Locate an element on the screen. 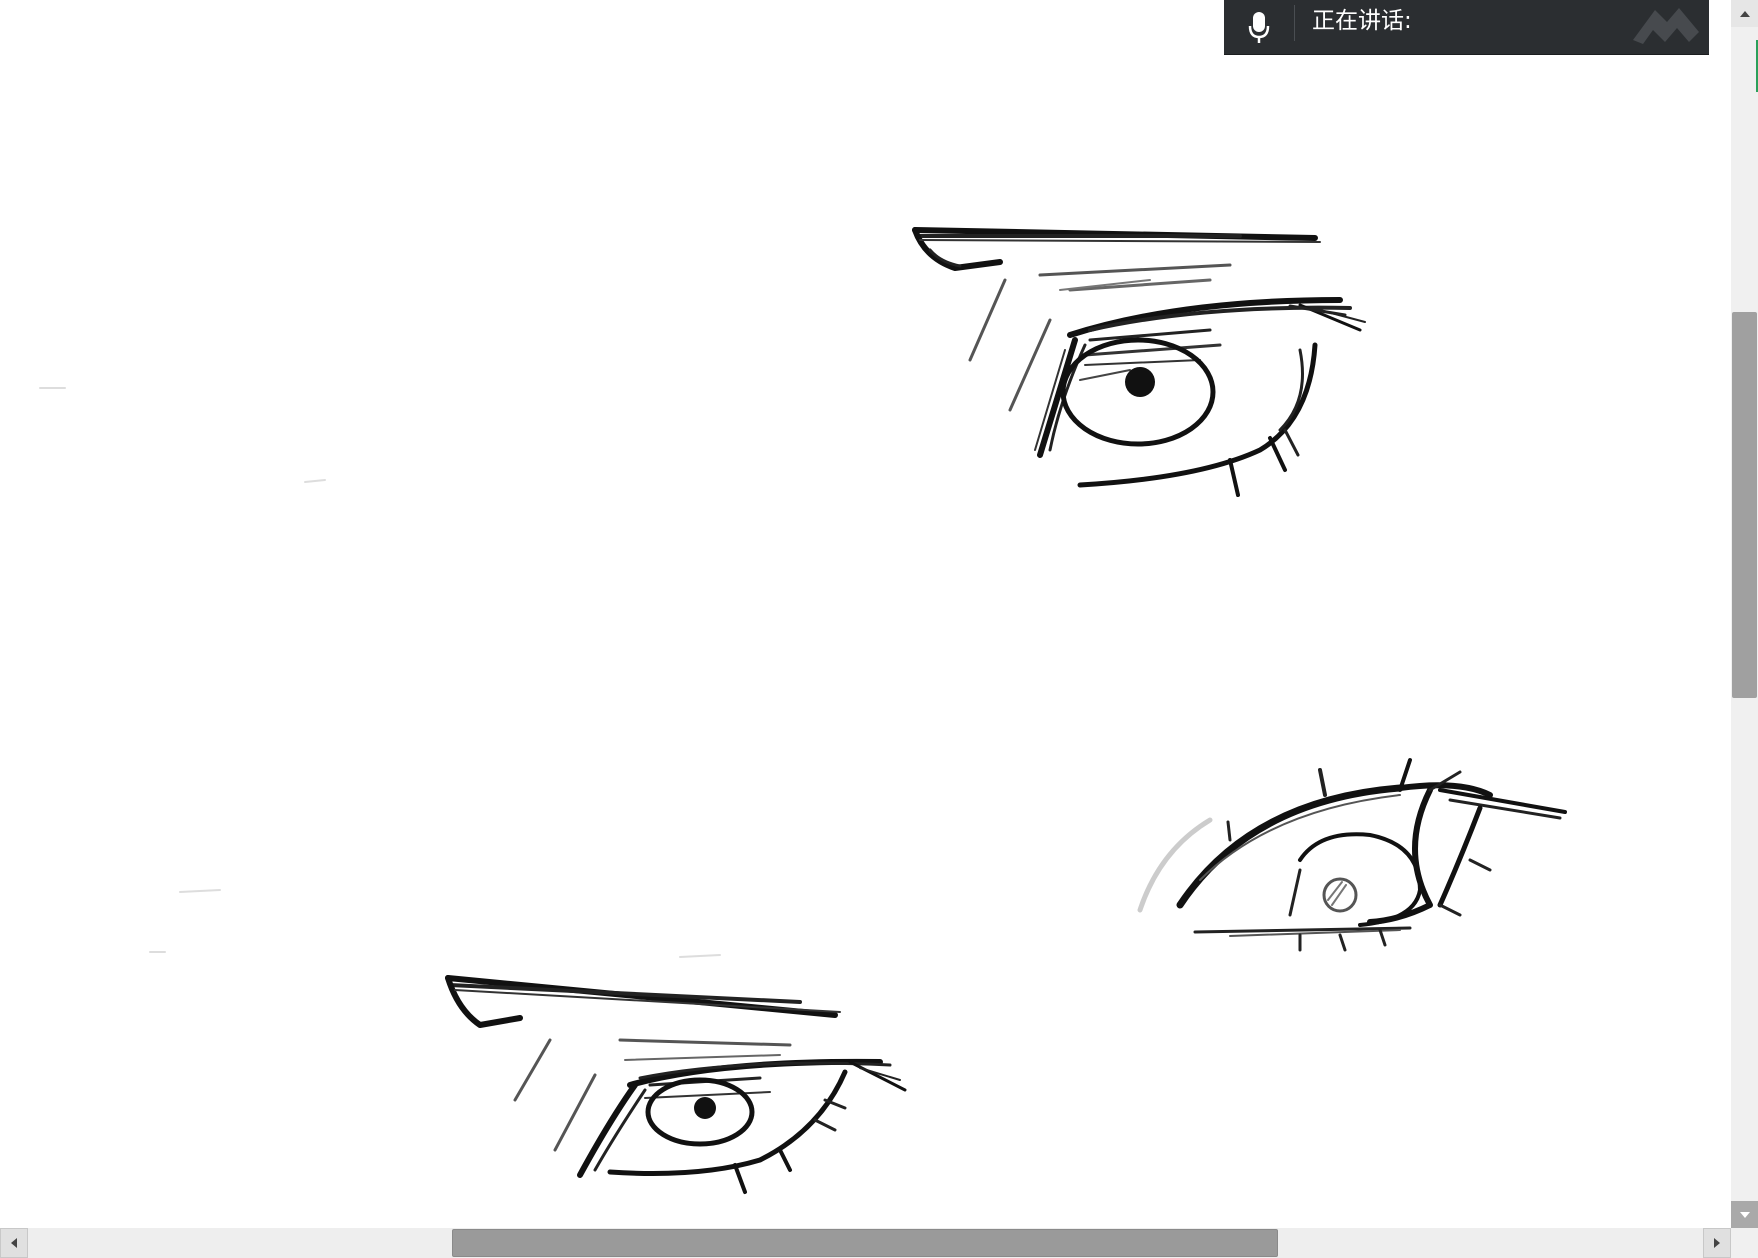 The width and height of the screenshot is (1758, 1258). eye-sketch-right is located at coordinates (1352, 855).